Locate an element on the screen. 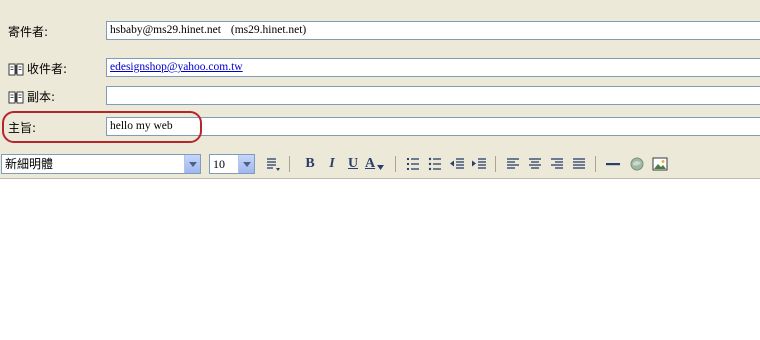 The width and height of the screenshot is (760, 340). align-left-icon is located at coordinates (513, 164).